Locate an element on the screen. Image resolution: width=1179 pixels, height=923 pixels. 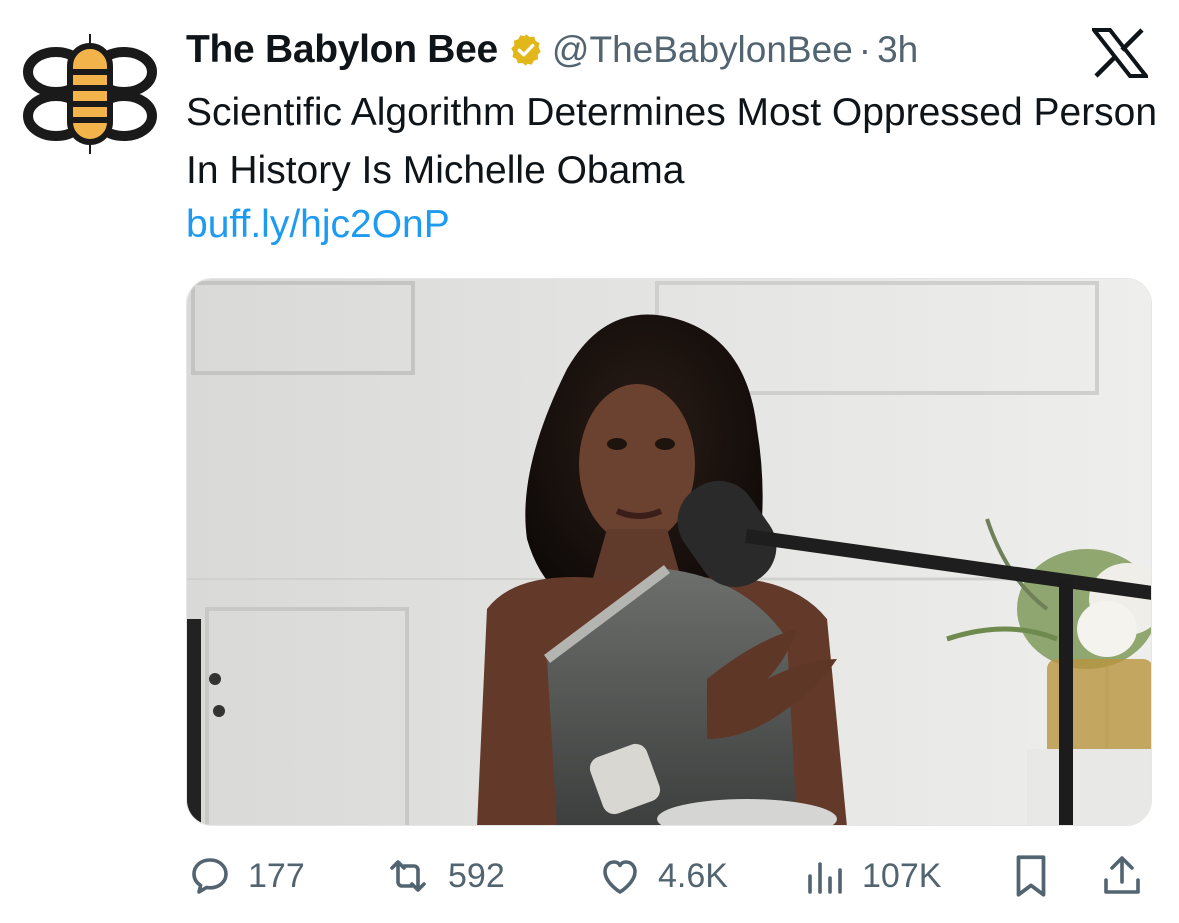
repost-icon is located at coordinates (408, 876).